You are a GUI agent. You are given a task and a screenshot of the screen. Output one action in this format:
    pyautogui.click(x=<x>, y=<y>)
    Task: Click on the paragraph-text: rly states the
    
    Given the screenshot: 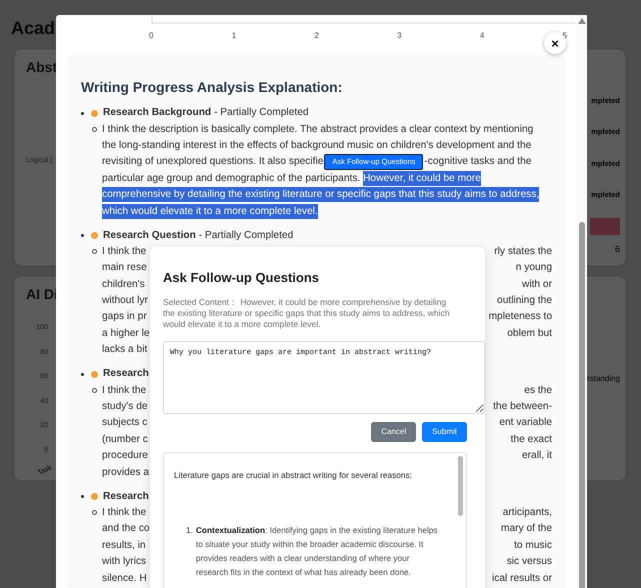 What is the action you would take?
    pyautogui.click(x=523, y=251)
    